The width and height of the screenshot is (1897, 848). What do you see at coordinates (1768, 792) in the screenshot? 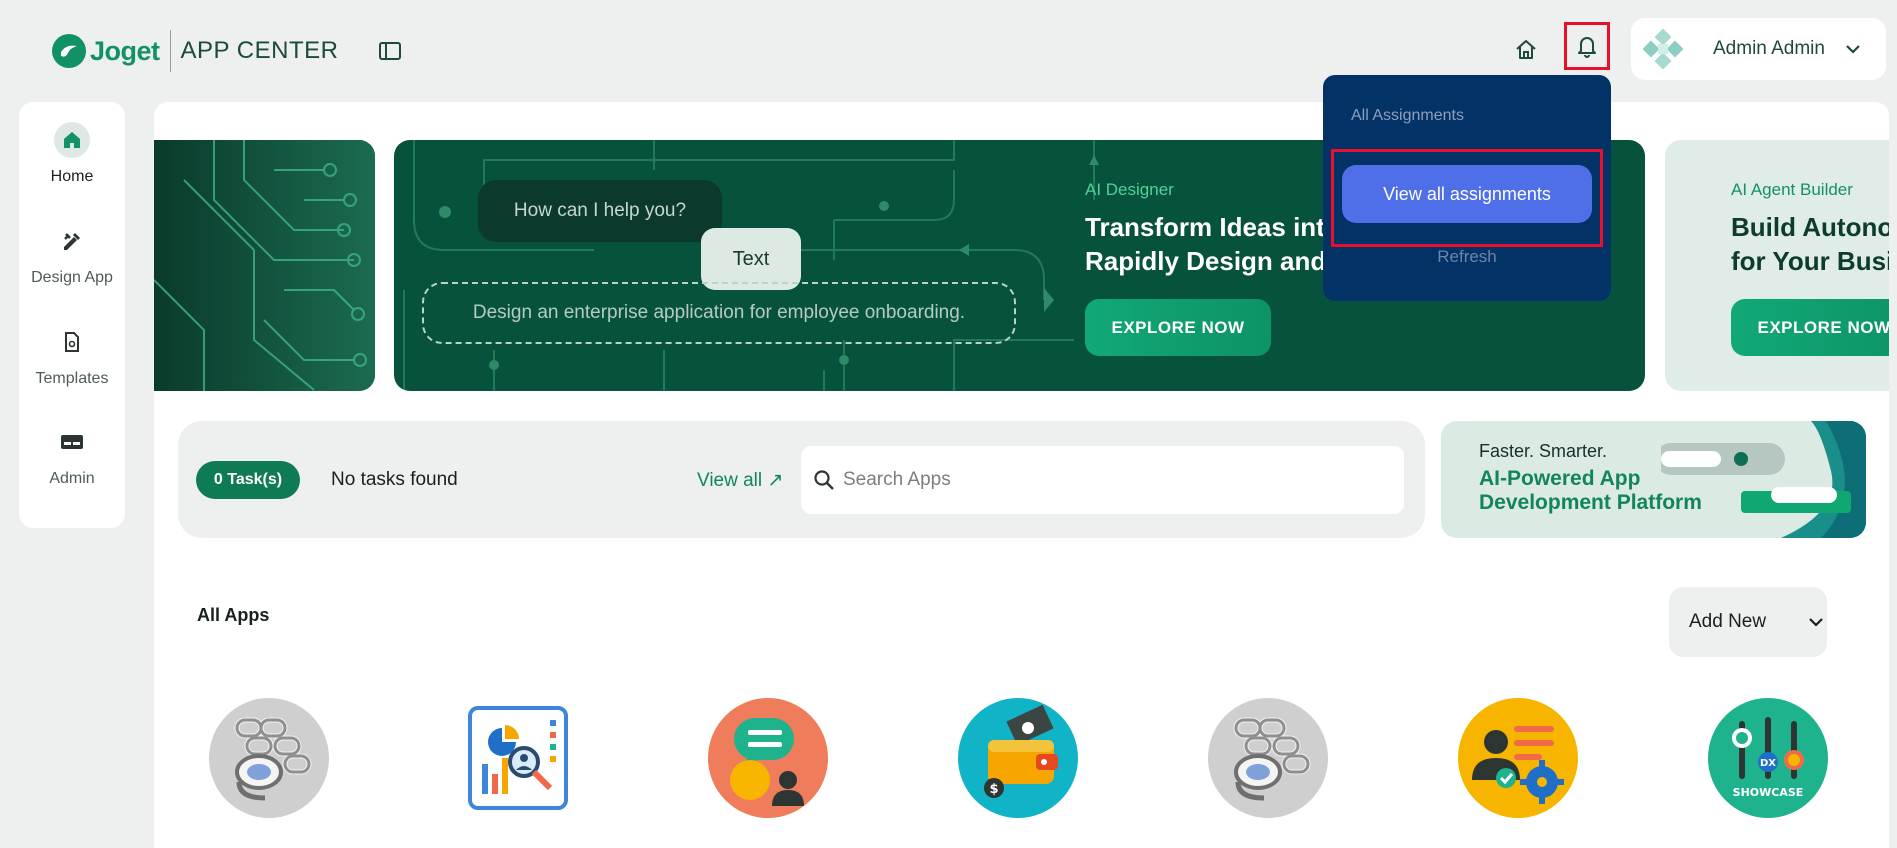
I see `showcase-caption: SHOWCASE` at bounding box center [1768, 792].